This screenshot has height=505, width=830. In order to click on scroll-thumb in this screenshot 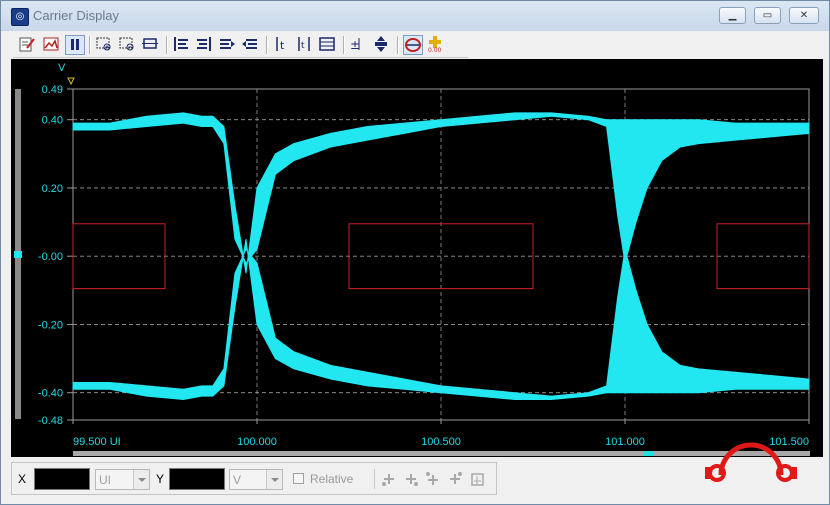, I will do `click(649, 453)`.